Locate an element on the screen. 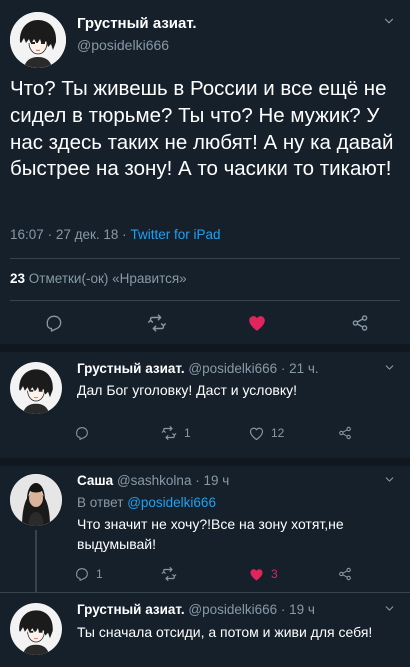 The height and width of the screenshot is (667, 410). reply-to-line: В ответ @posidelki666 is located at coordinates (229, 503).